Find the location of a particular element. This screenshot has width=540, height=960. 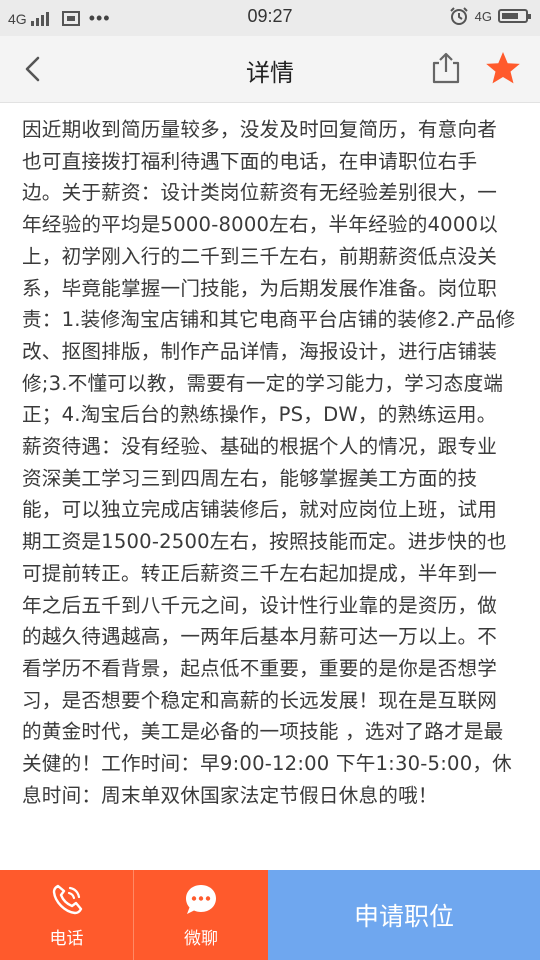

chat-icon-wrap is located at coordinates (201, 900).